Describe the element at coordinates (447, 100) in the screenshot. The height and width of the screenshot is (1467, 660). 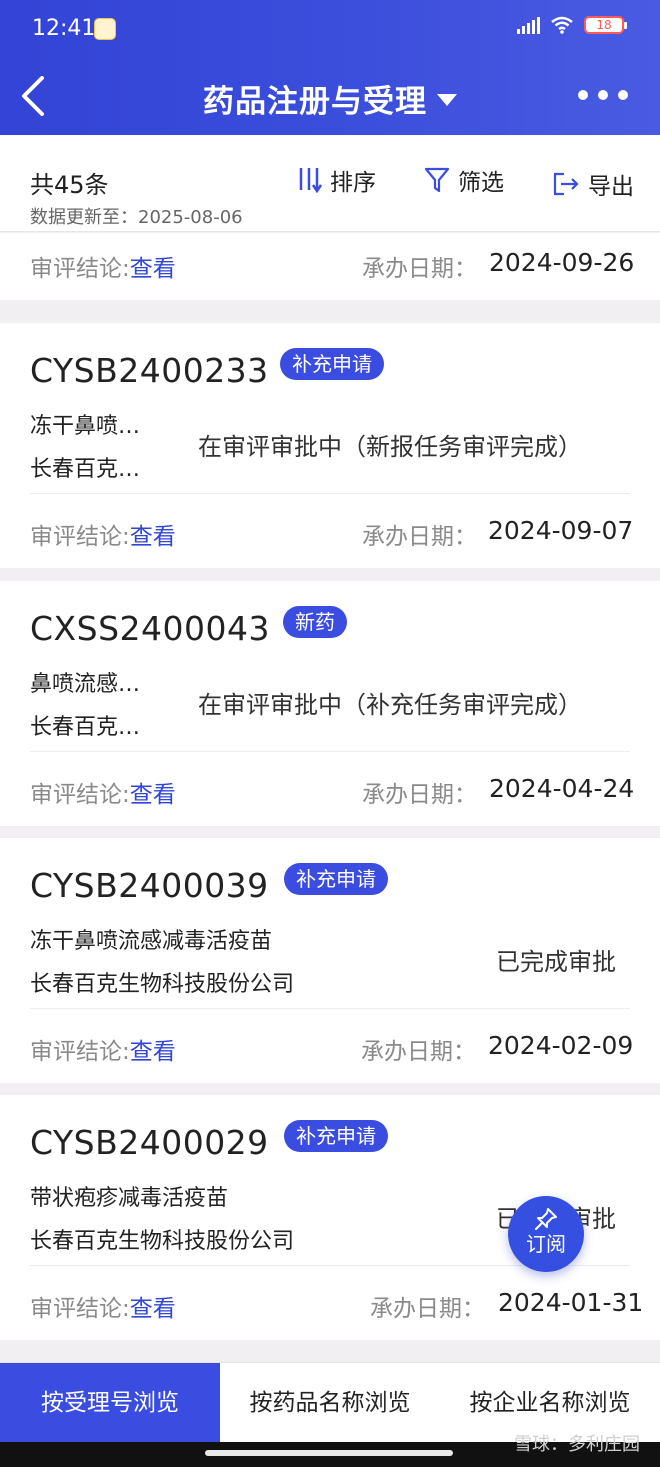
I see `caret-down-icon` at that location.